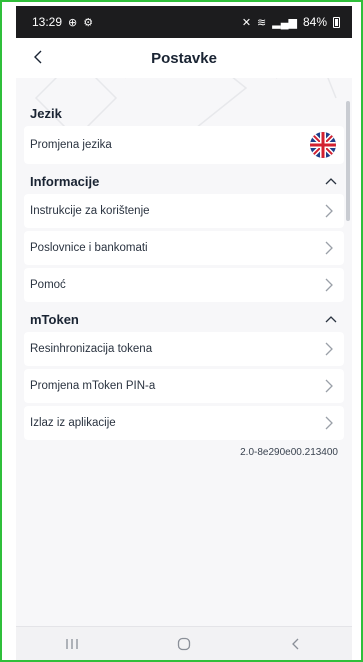  I want to click on section-language-header: Jezik, so click(184, 113).